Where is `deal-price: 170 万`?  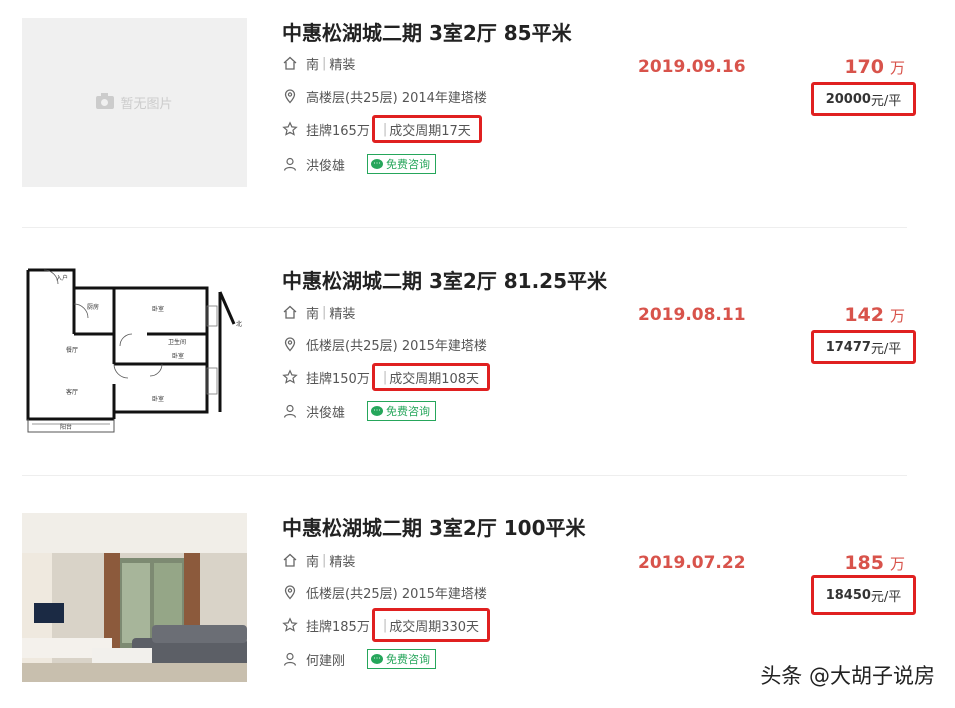 deal-price: 170 万 is located at coordinates (874, 67).